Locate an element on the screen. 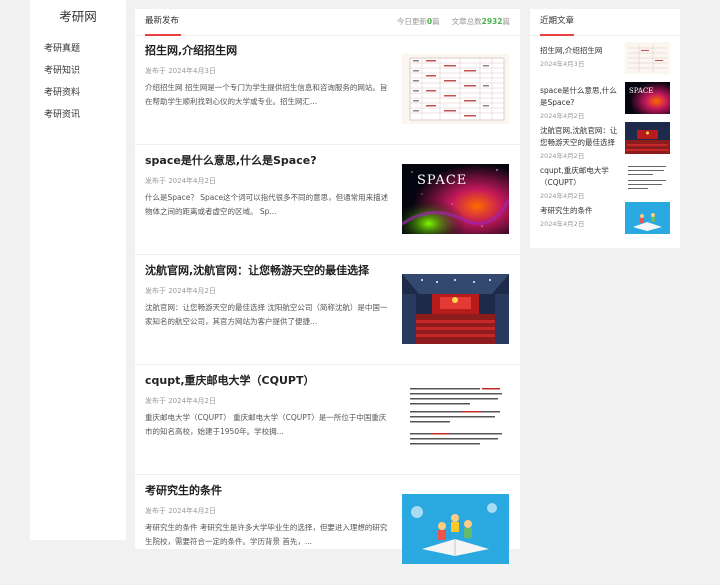 Image resolution: width=720 pixels, height=585 pixels. total-prefix: 文章总数 is located at coordinates (466, 21).